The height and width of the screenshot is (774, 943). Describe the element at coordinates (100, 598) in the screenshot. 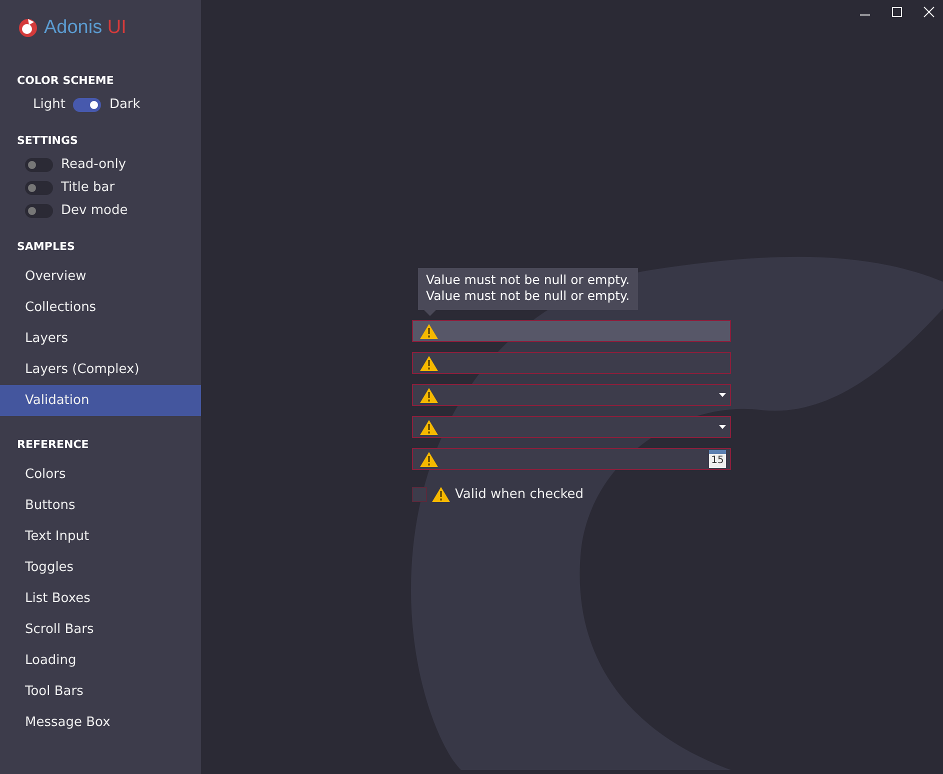

I see `nav-item: List Boxes` at that location.